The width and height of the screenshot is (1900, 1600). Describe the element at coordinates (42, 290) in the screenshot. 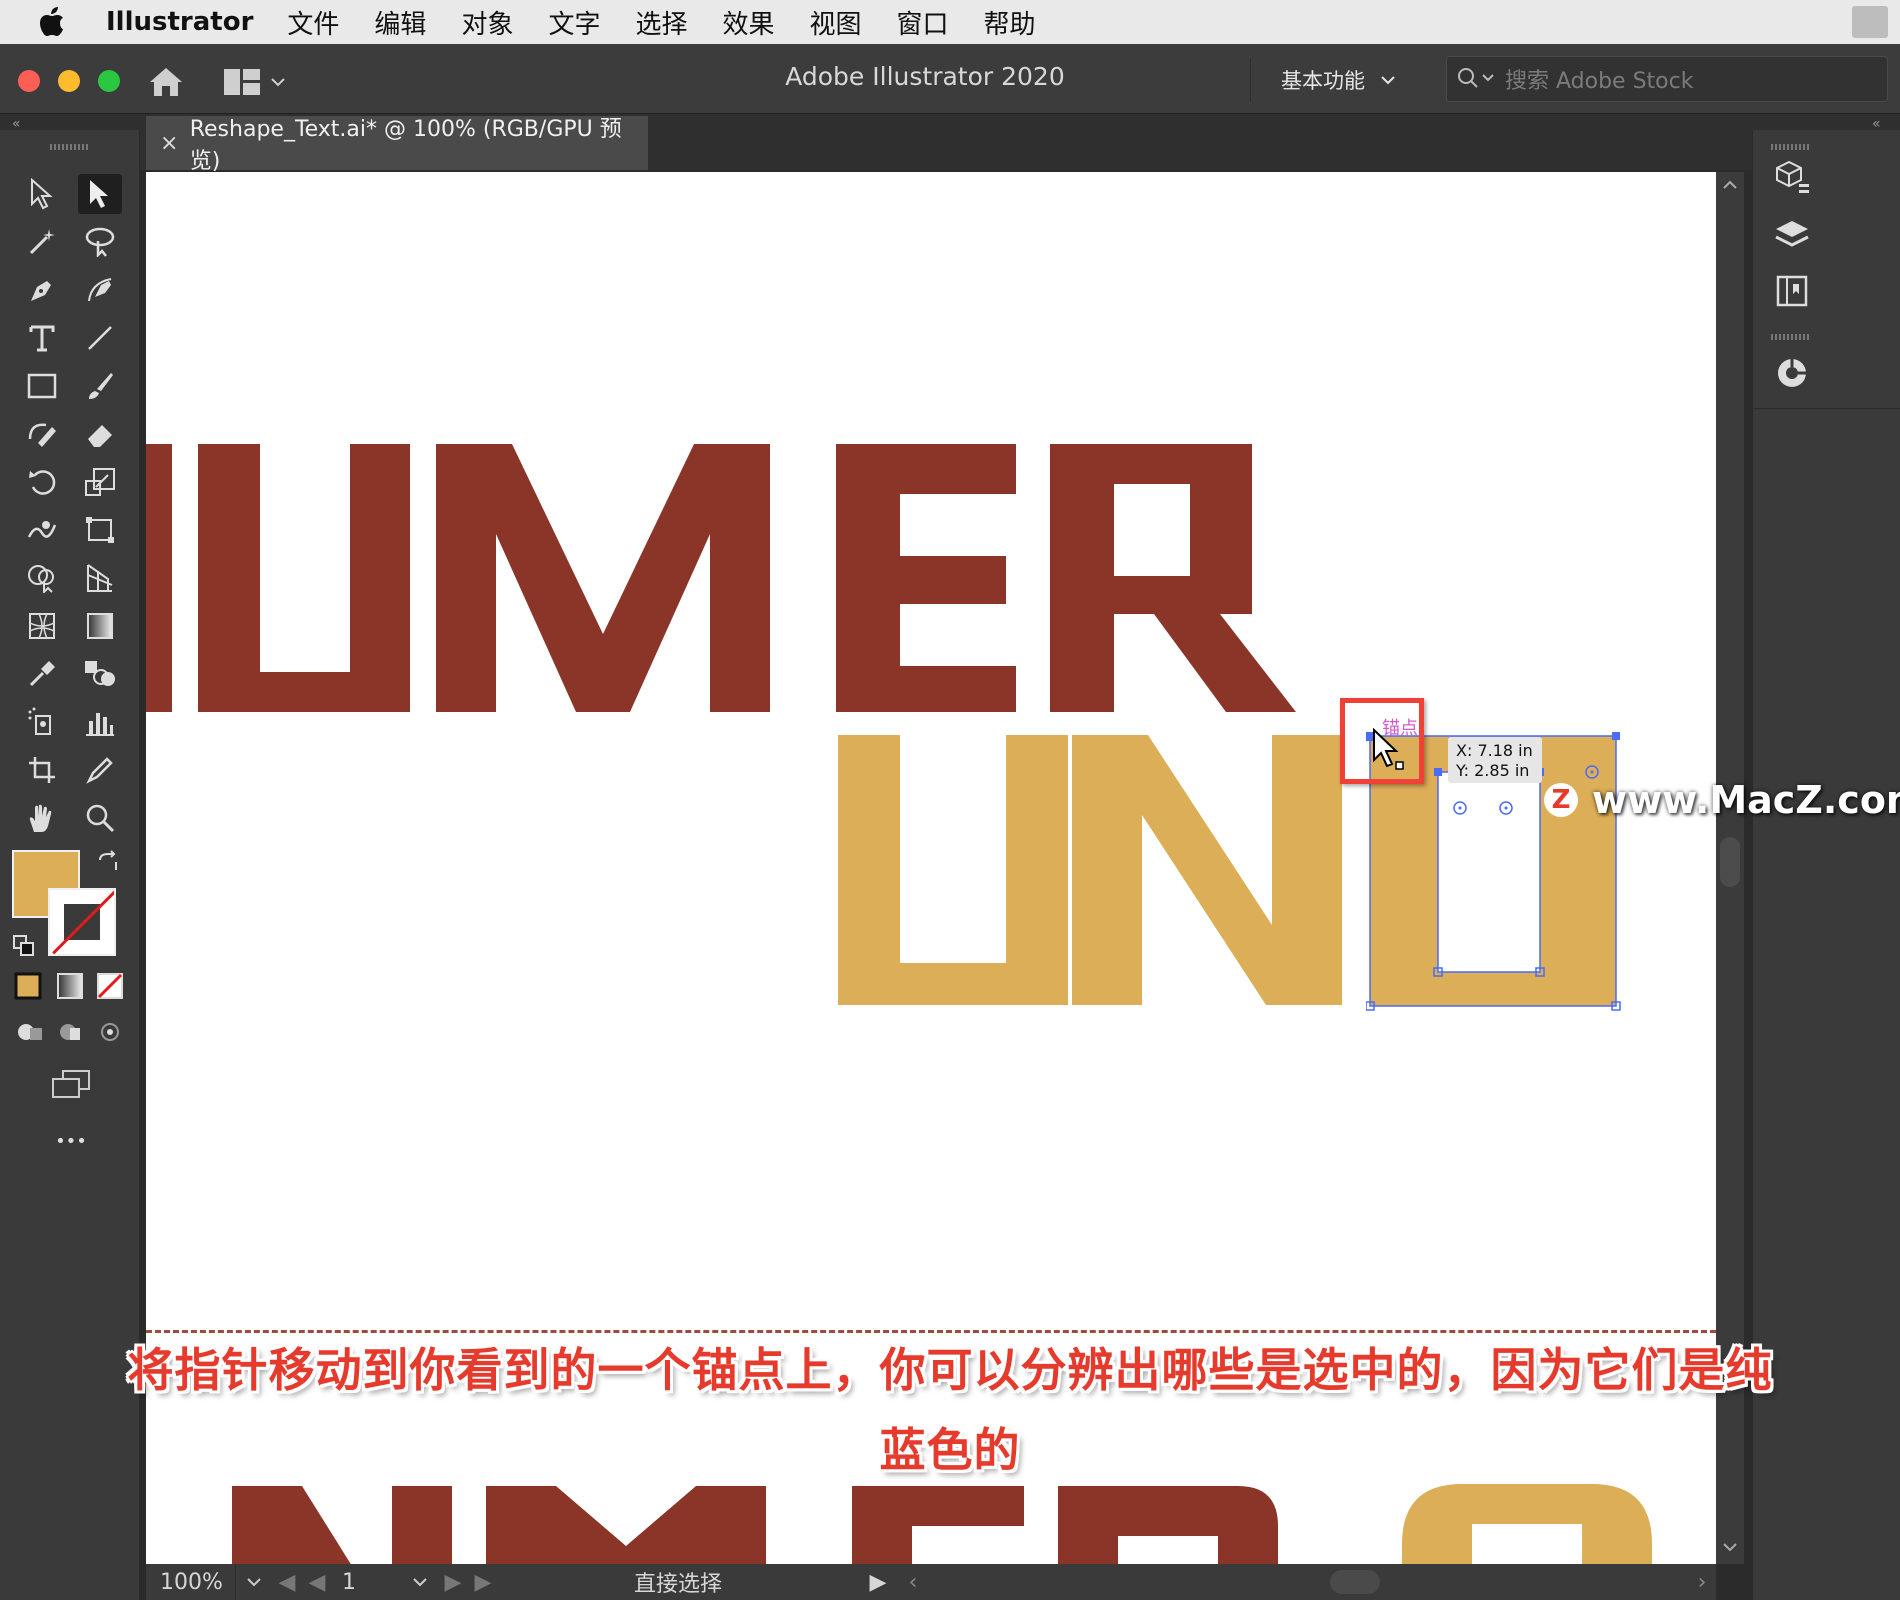

I see `pen-icon` at that location.